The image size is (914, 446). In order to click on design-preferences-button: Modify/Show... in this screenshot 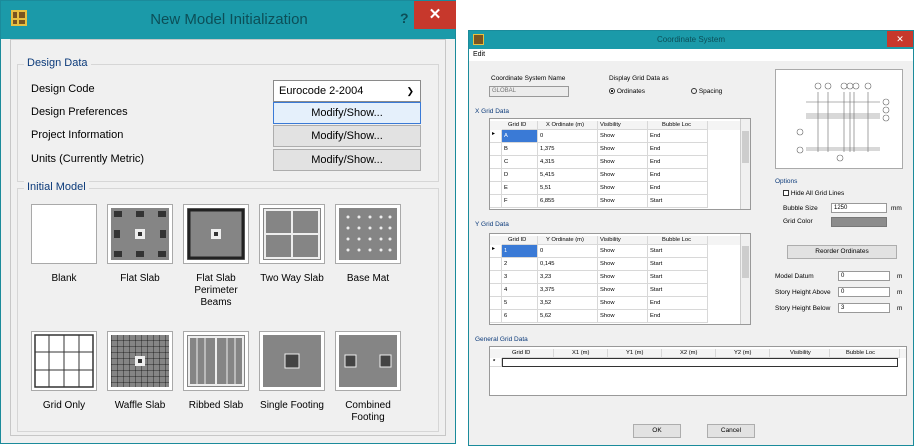, I will do `click(347, 113)`.